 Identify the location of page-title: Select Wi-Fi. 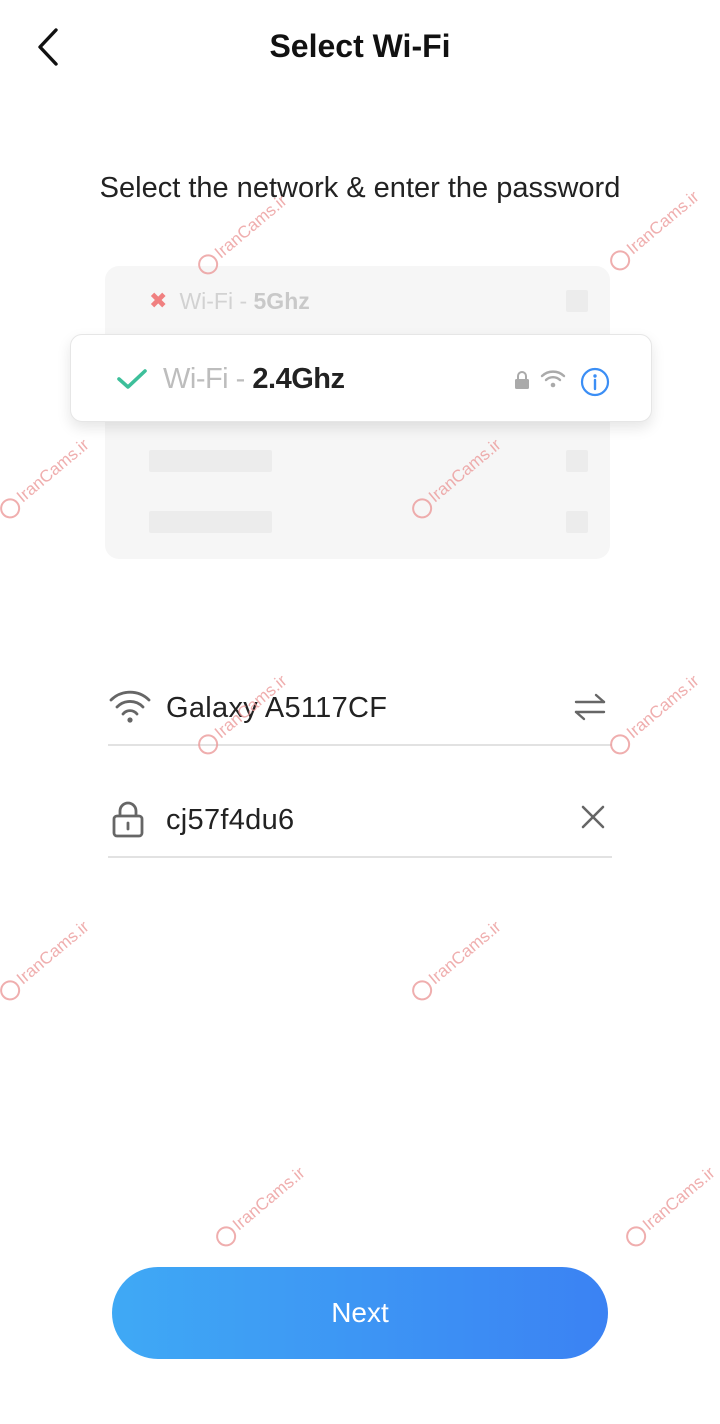
(360, 46).